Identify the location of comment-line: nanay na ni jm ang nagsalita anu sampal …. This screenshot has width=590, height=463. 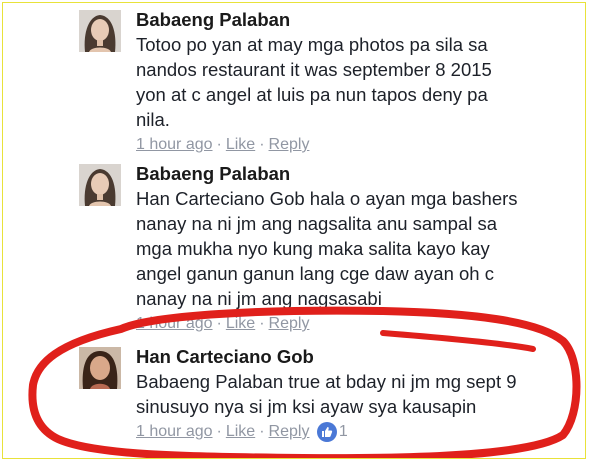
(316, 223).